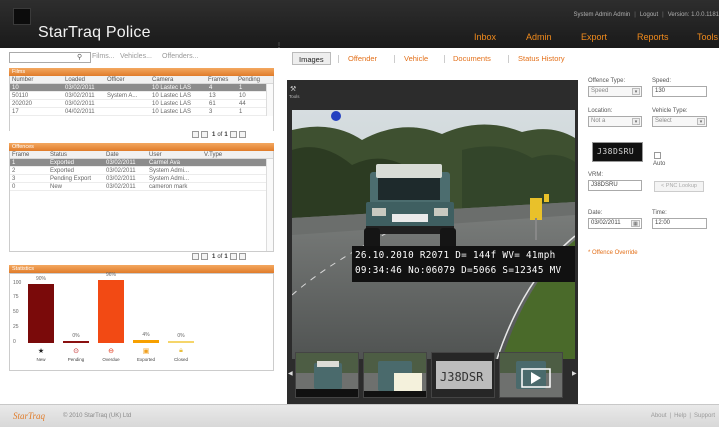  I want to click on stat-bar-closed, so click(181, 342).